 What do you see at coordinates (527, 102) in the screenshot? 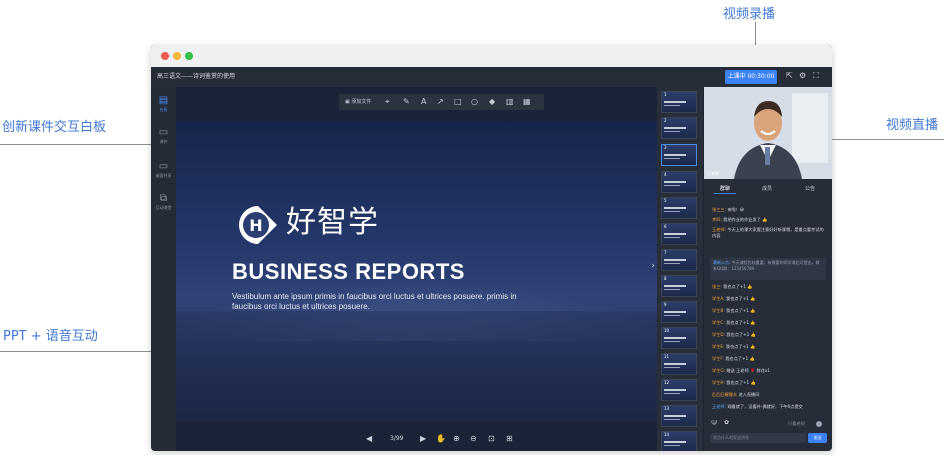
I see `save-icon: ▦` at bounding box center [527, 102].